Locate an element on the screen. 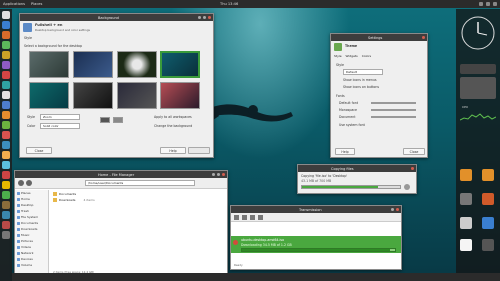  folder-icon is located at coordinates (55, 200).